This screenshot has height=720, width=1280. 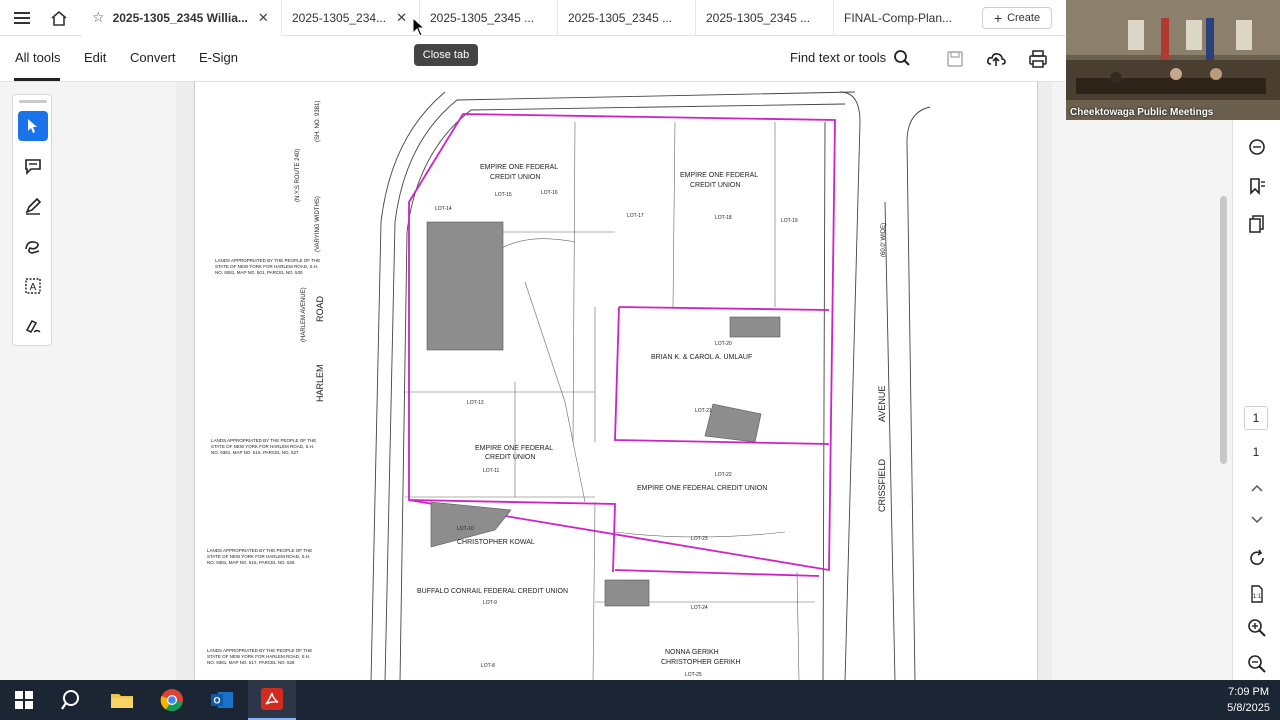 I want to click on lot-label: LOT-25, so click(x=693, y=675).